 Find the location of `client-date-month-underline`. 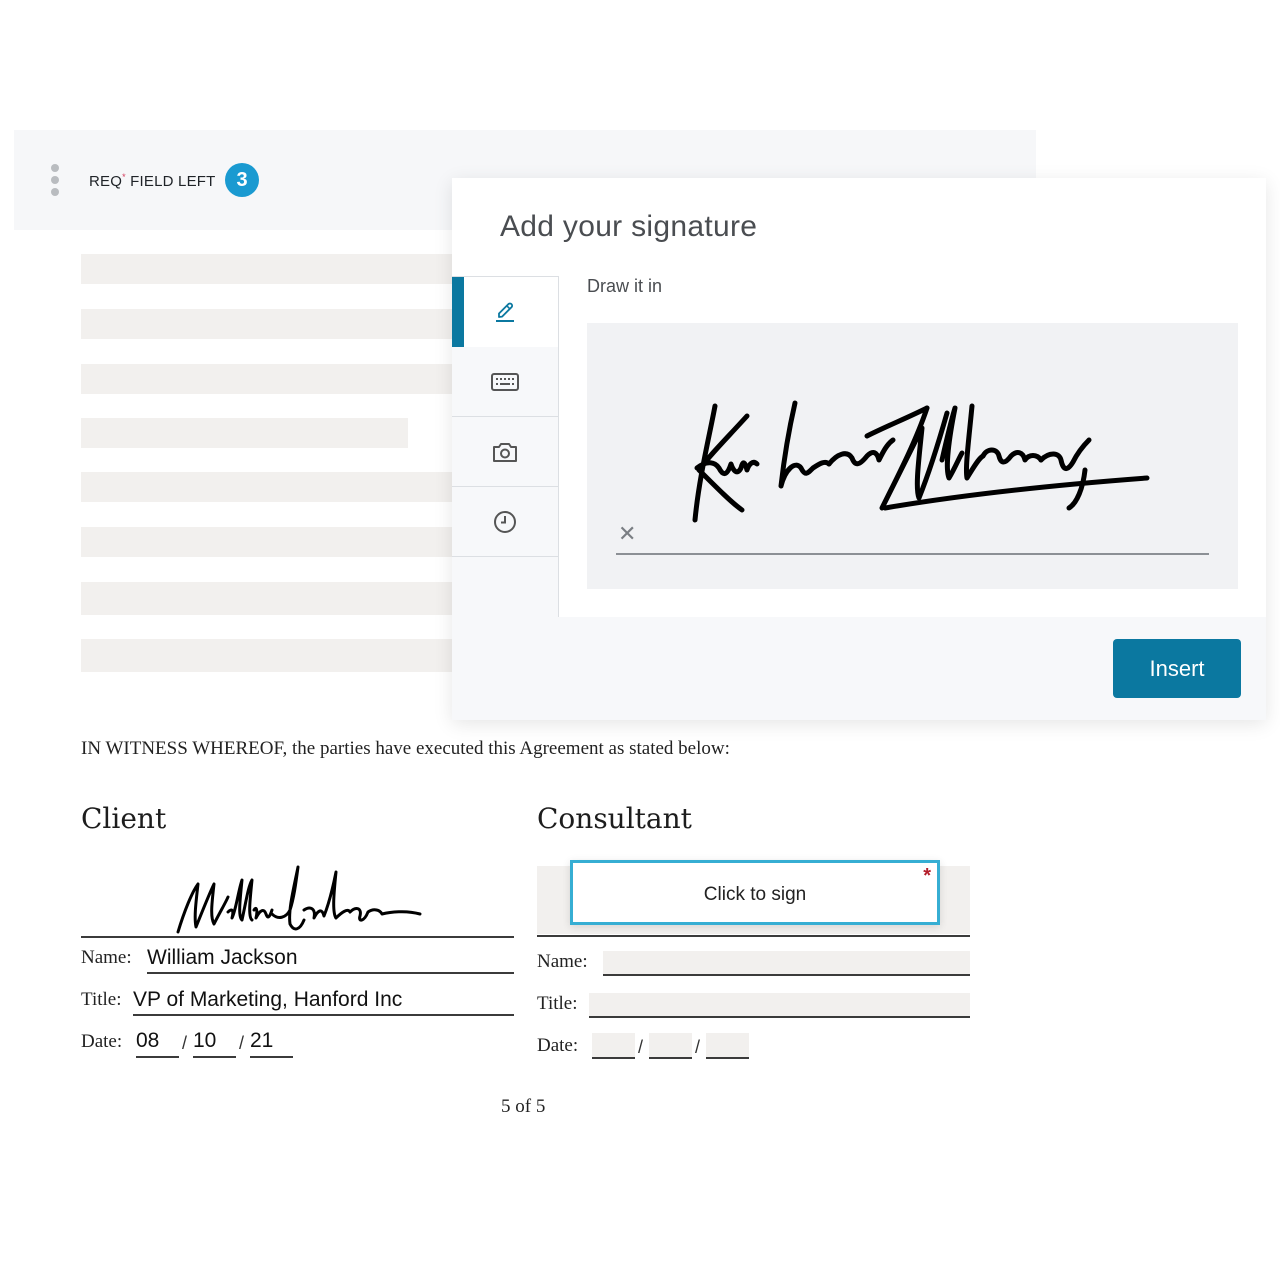

client-date-month-underline is located at coordinates (157, 1057).